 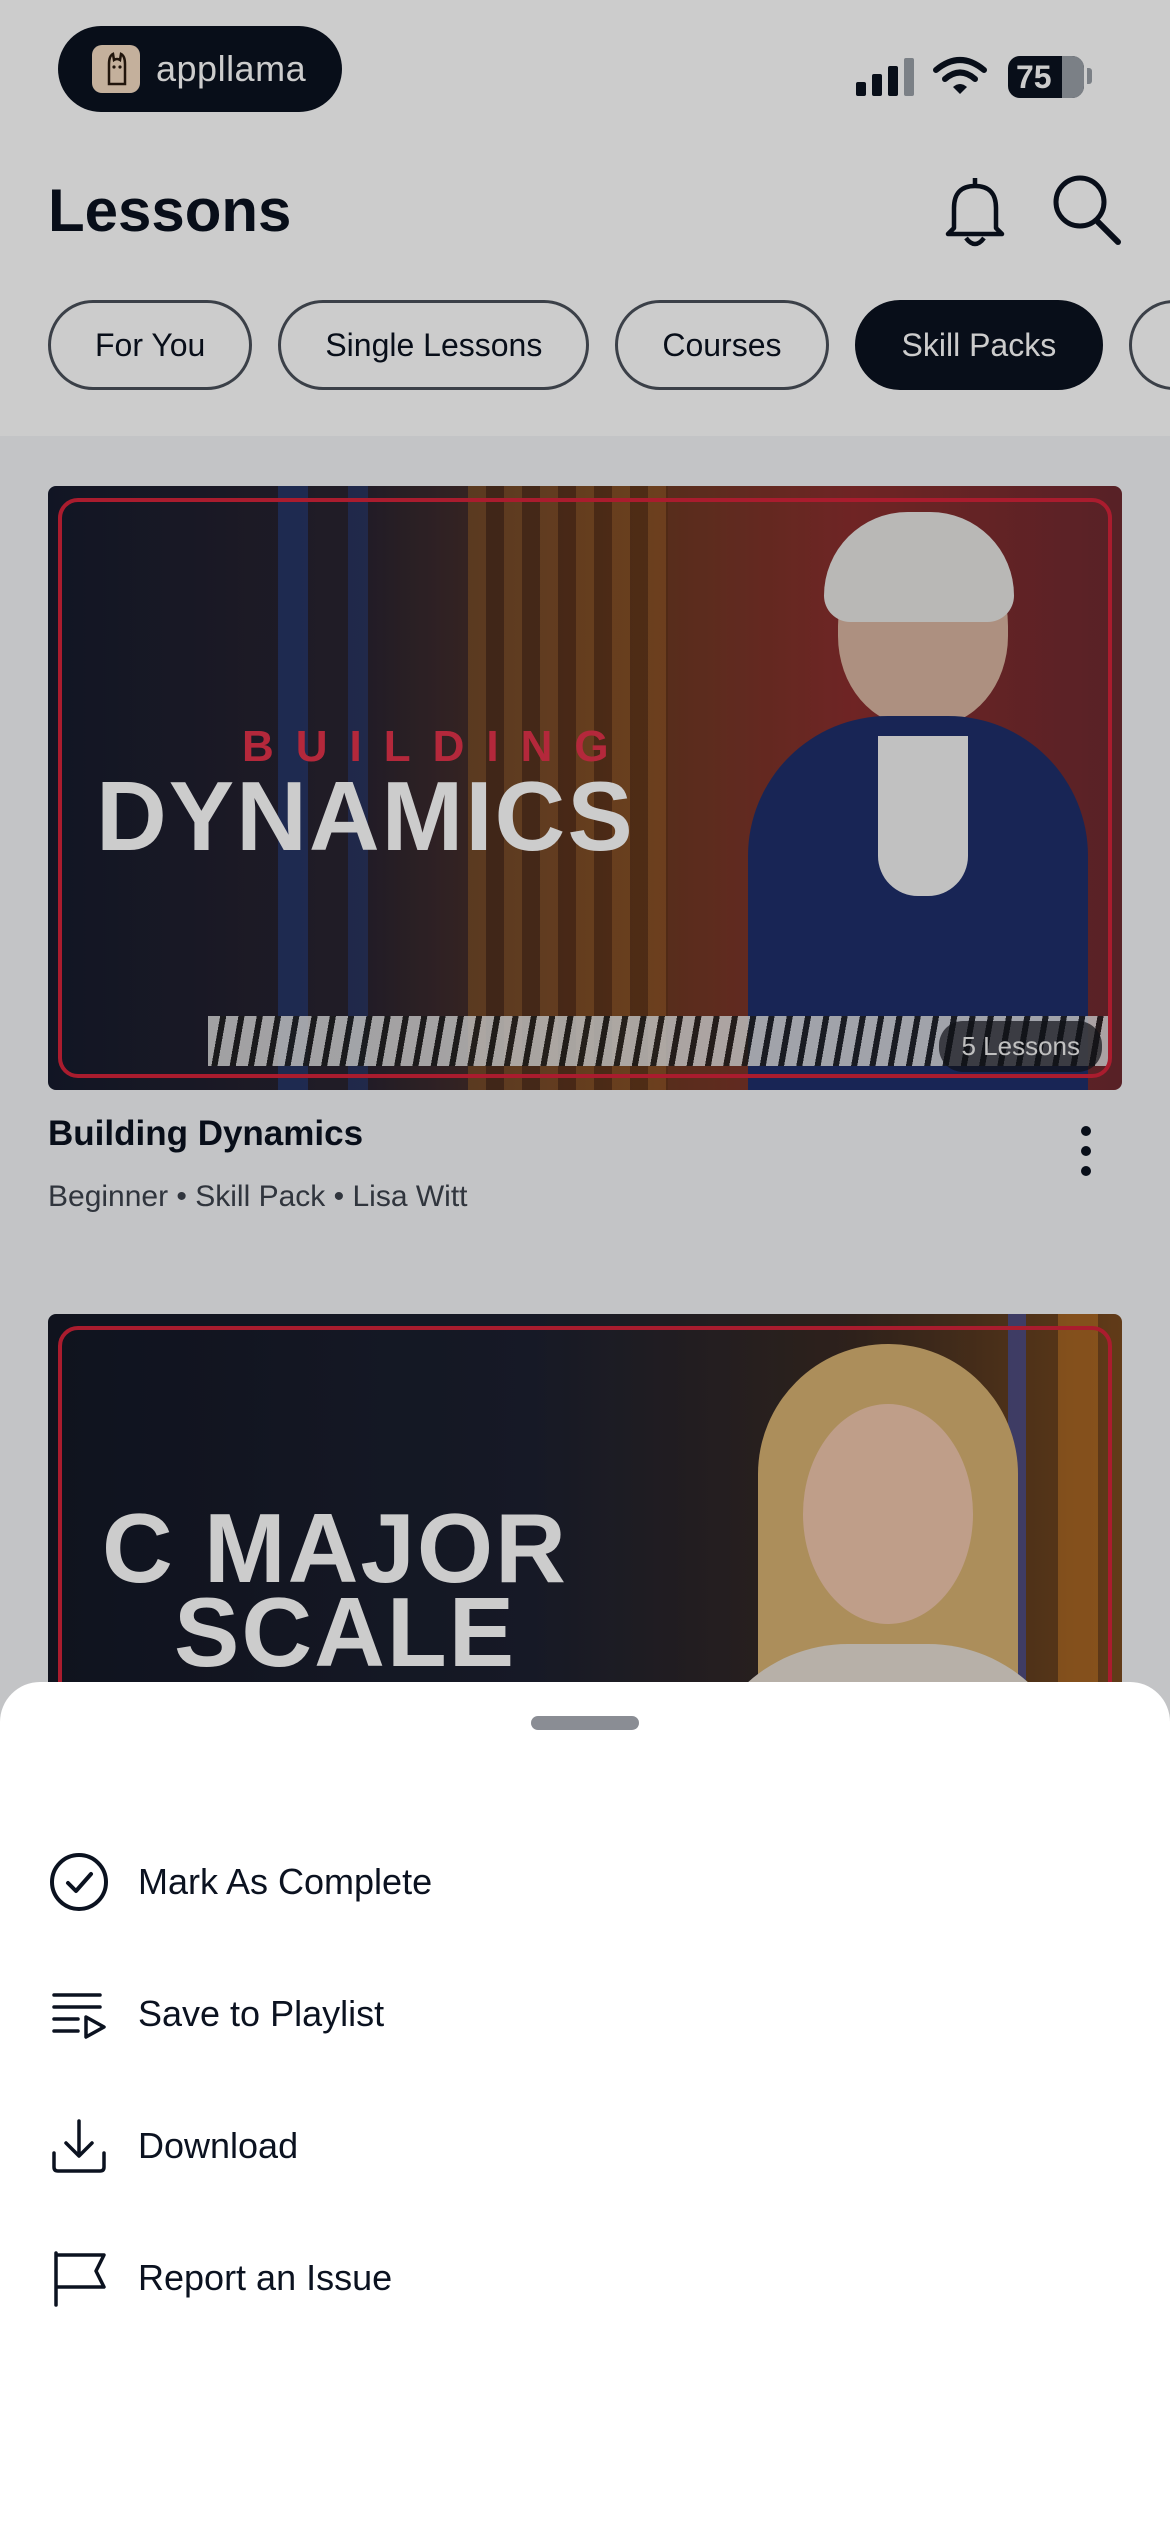 What do you see at coordinates (79, 2014) in the screenshot?
I see `playlist-add-icon` at bounding box center [79, 2014].